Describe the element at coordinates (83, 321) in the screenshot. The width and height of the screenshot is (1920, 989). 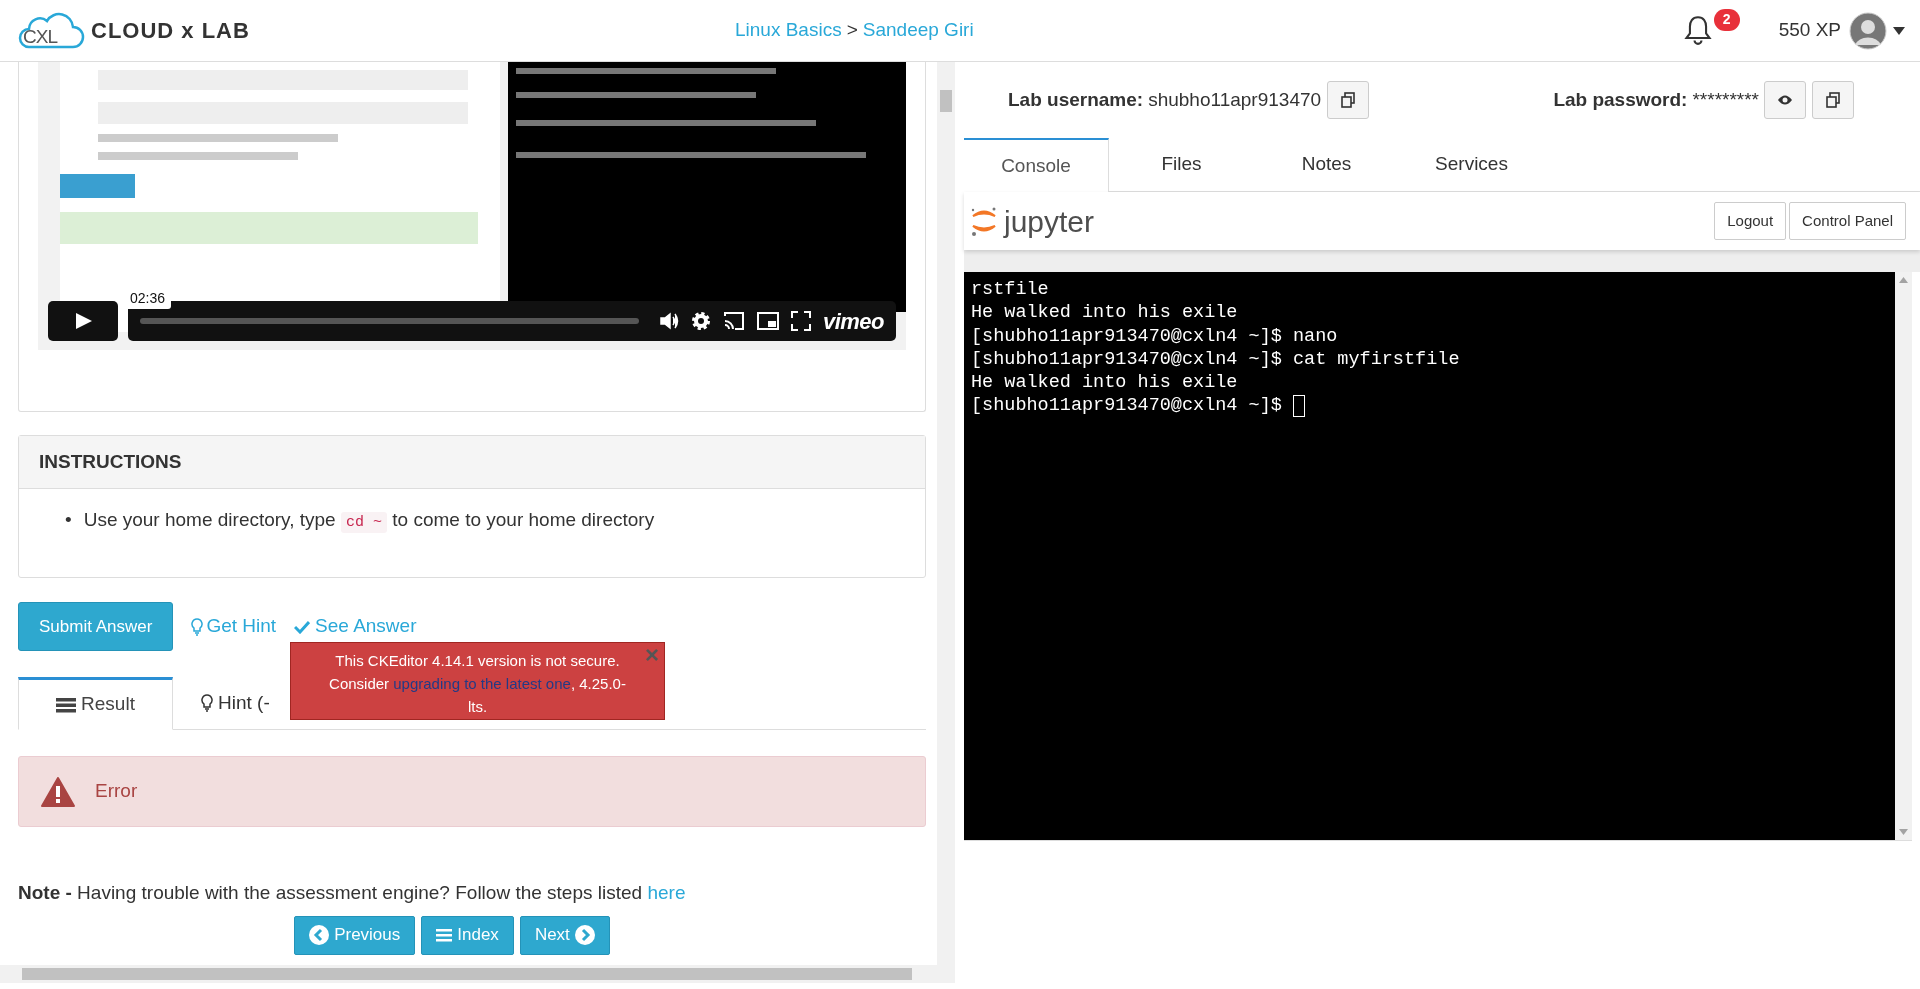
I see `play-button` at that location.